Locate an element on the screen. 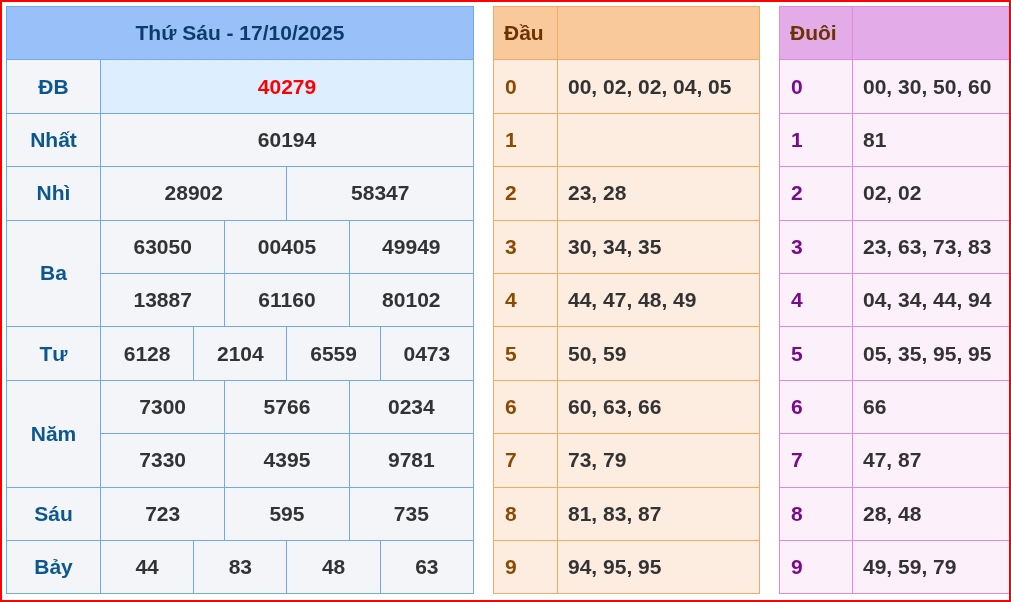 The height and width of the screenshot is (602, 1011). prize-label: Ba is located at coordinates (53, 273).